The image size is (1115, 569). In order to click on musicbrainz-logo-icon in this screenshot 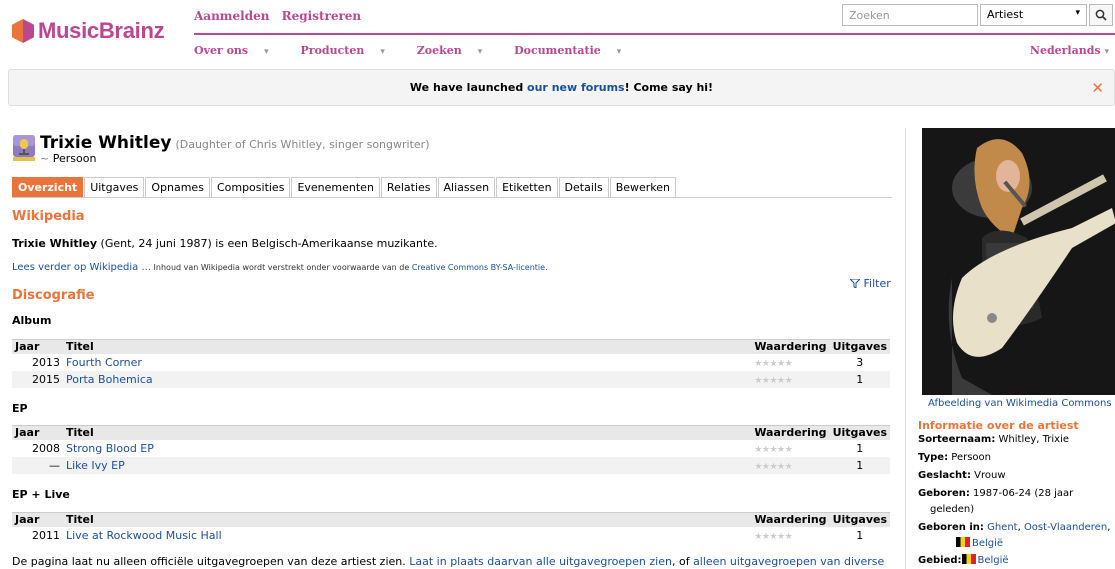, I will do `click(23, 31)`.